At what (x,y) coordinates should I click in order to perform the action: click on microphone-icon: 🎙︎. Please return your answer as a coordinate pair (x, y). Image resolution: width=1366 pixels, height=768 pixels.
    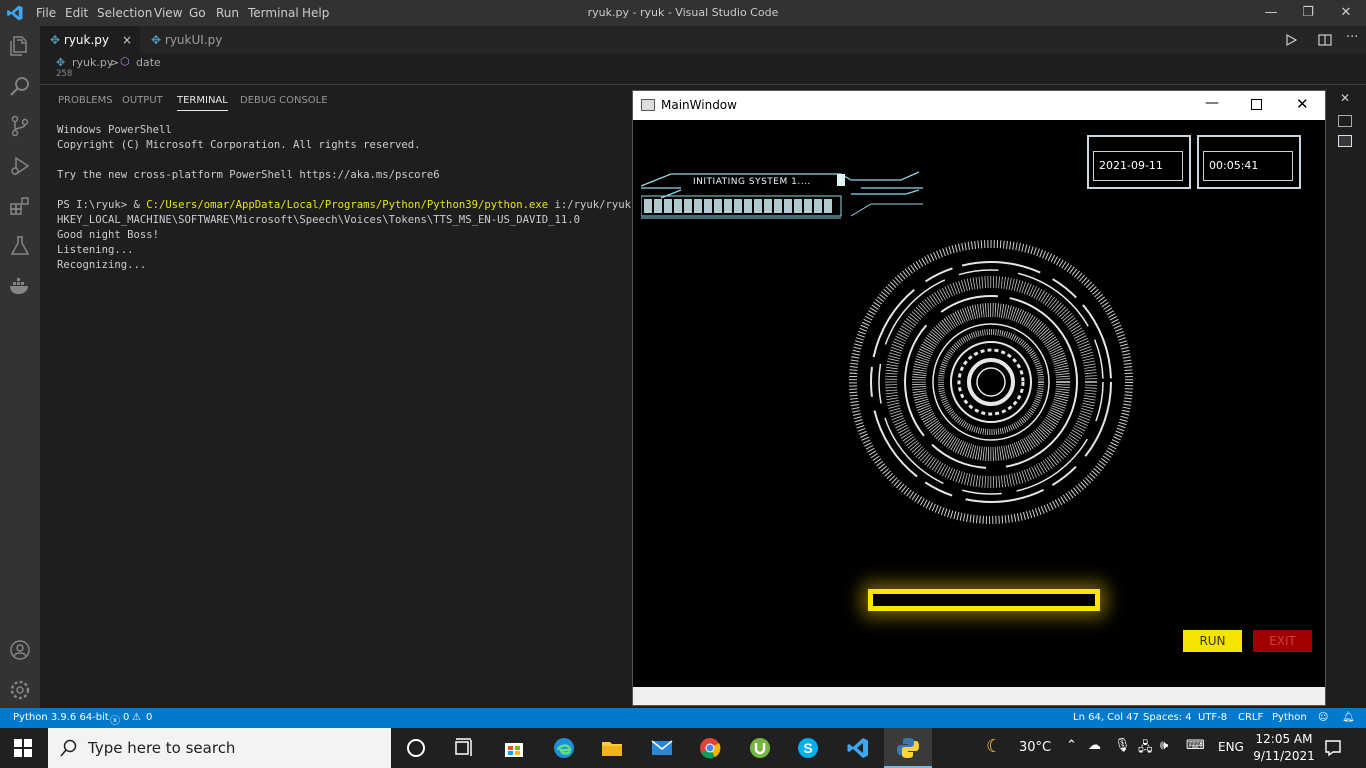
    Looking at the image, I should click on (1122, 745).